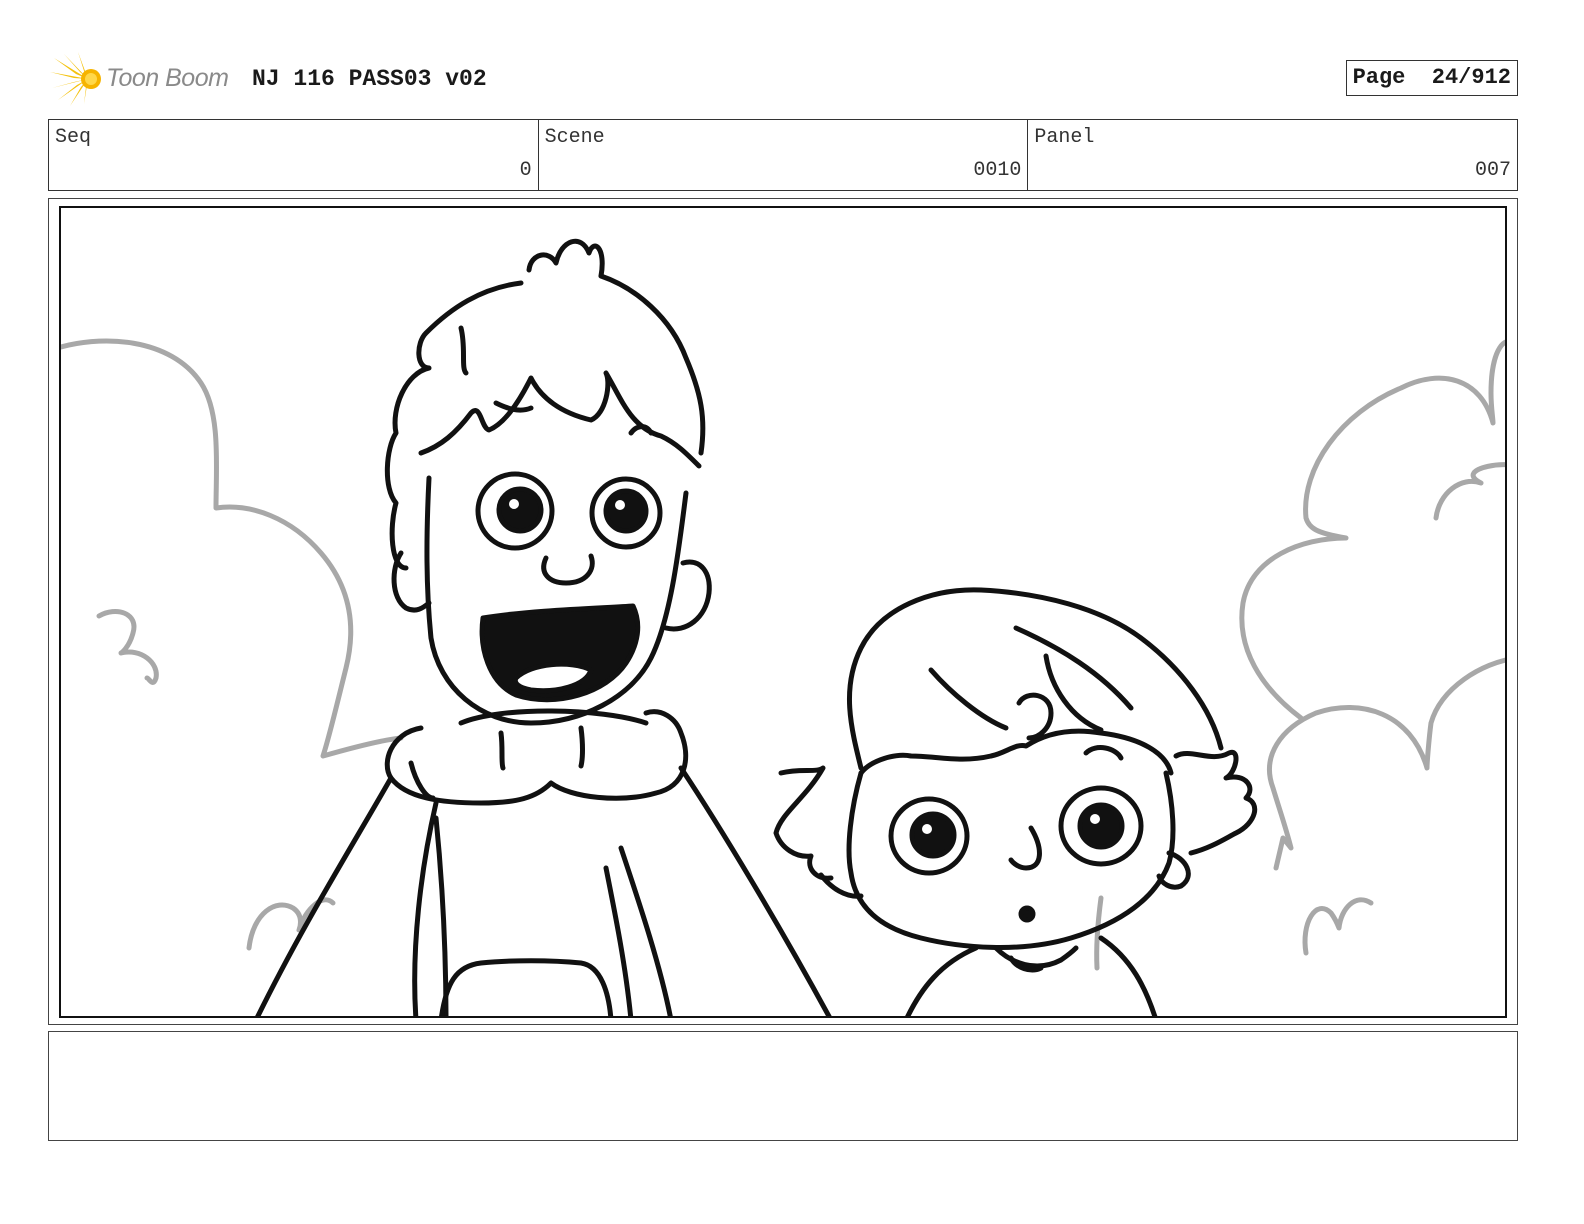 Image resolution: width=1584 pixels, height=1224 pixels. Describe the element at coordinates (1471, 77) in the screenshot. I see `page-number: 24/912` at that location.